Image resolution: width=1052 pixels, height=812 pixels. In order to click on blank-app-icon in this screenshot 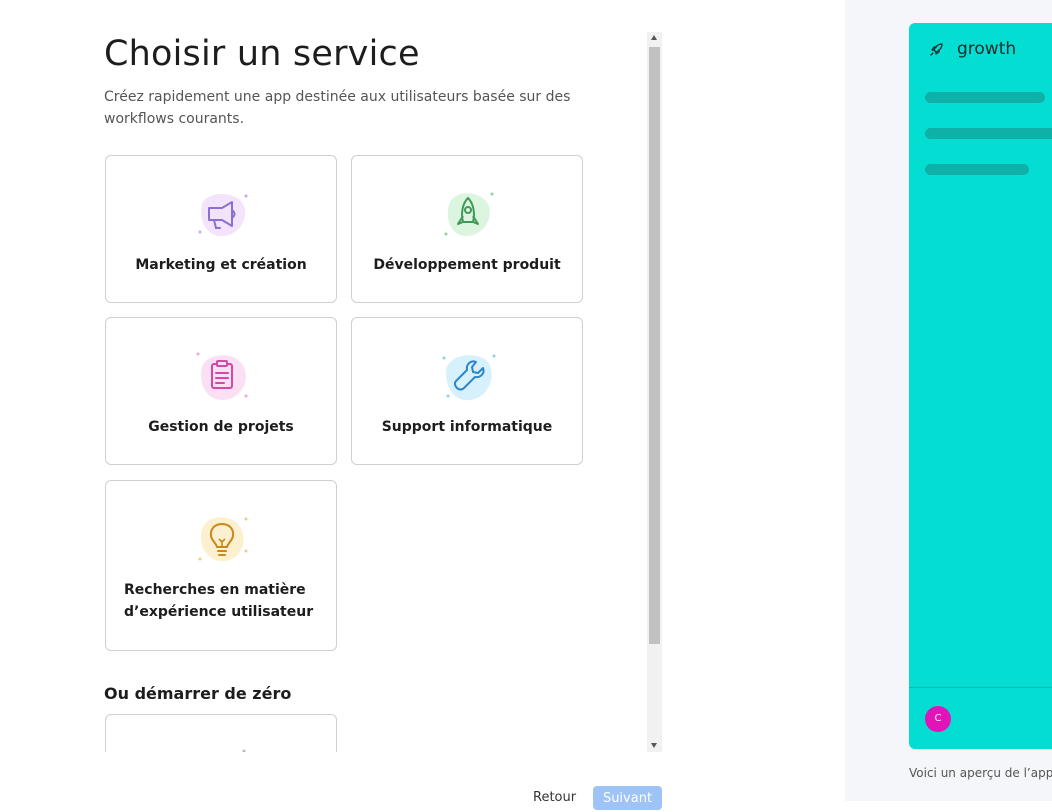, I will do `click(222, 747)`.